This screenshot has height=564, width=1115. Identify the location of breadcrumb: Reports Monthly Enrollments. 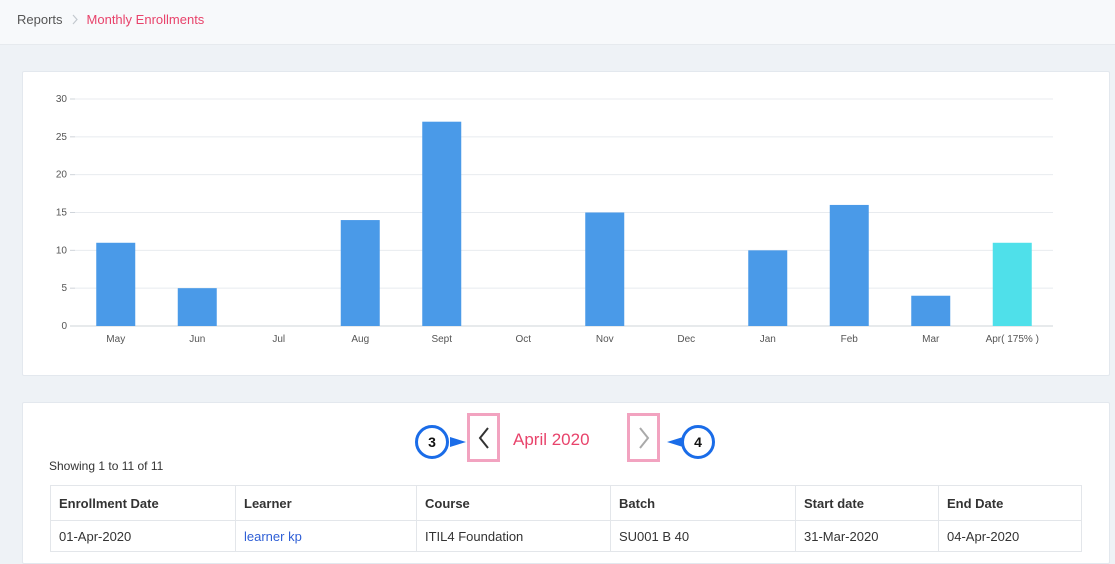
(110, 19).